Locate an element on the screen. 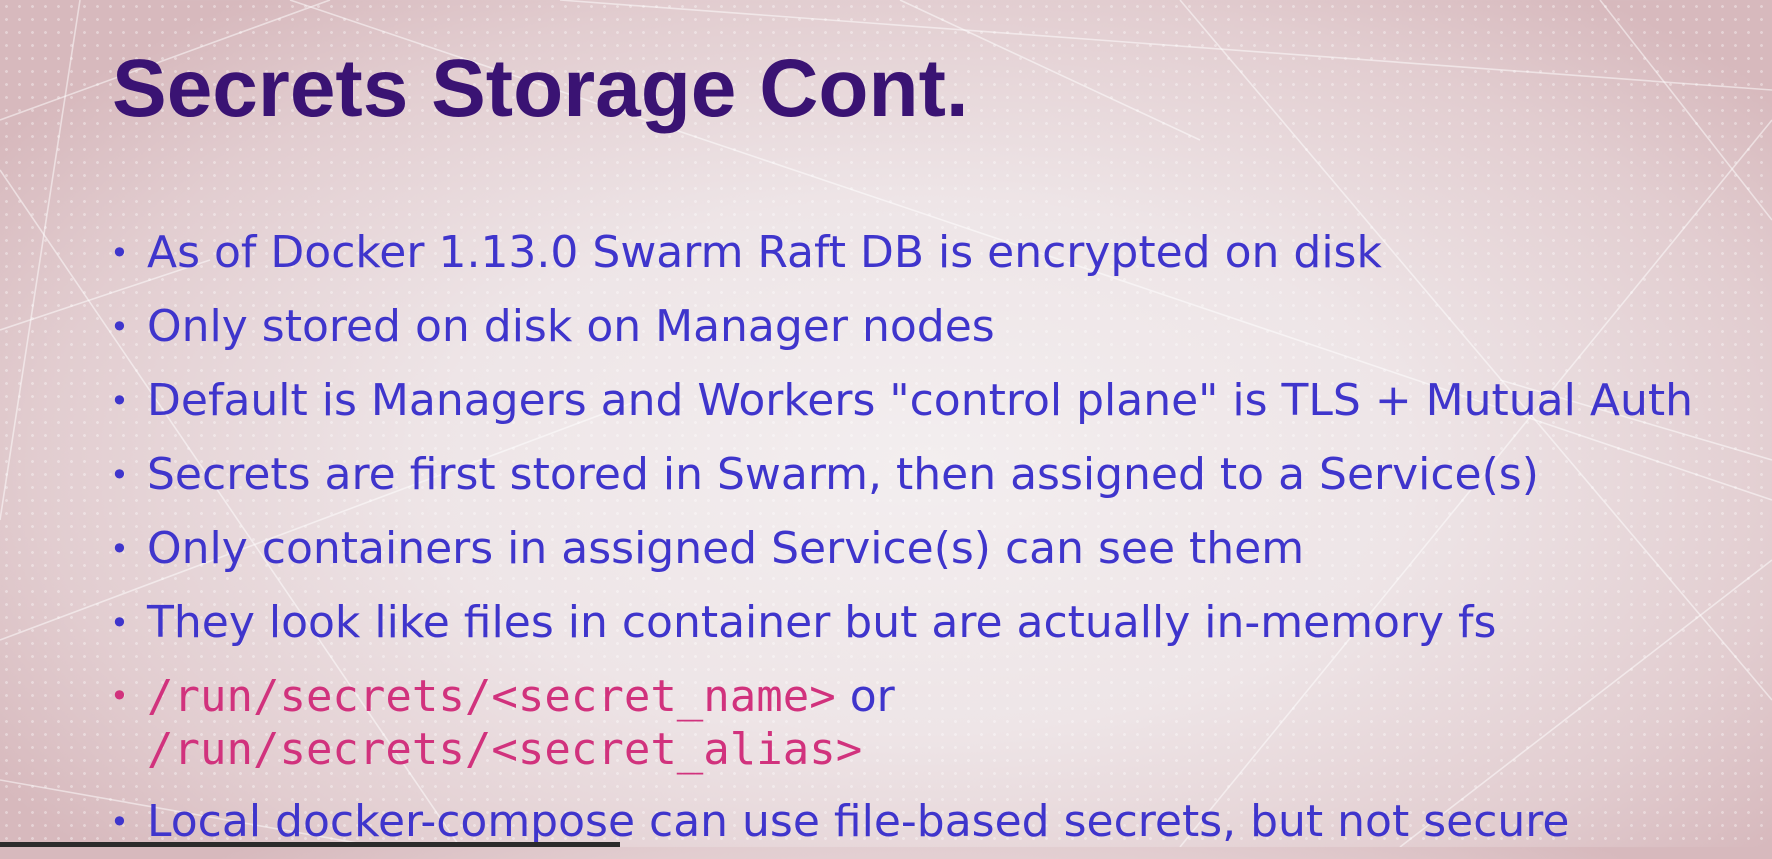 The height and width of the screenshot is (859, 1772). video-progress-bar is located at coordinates (310, 844).